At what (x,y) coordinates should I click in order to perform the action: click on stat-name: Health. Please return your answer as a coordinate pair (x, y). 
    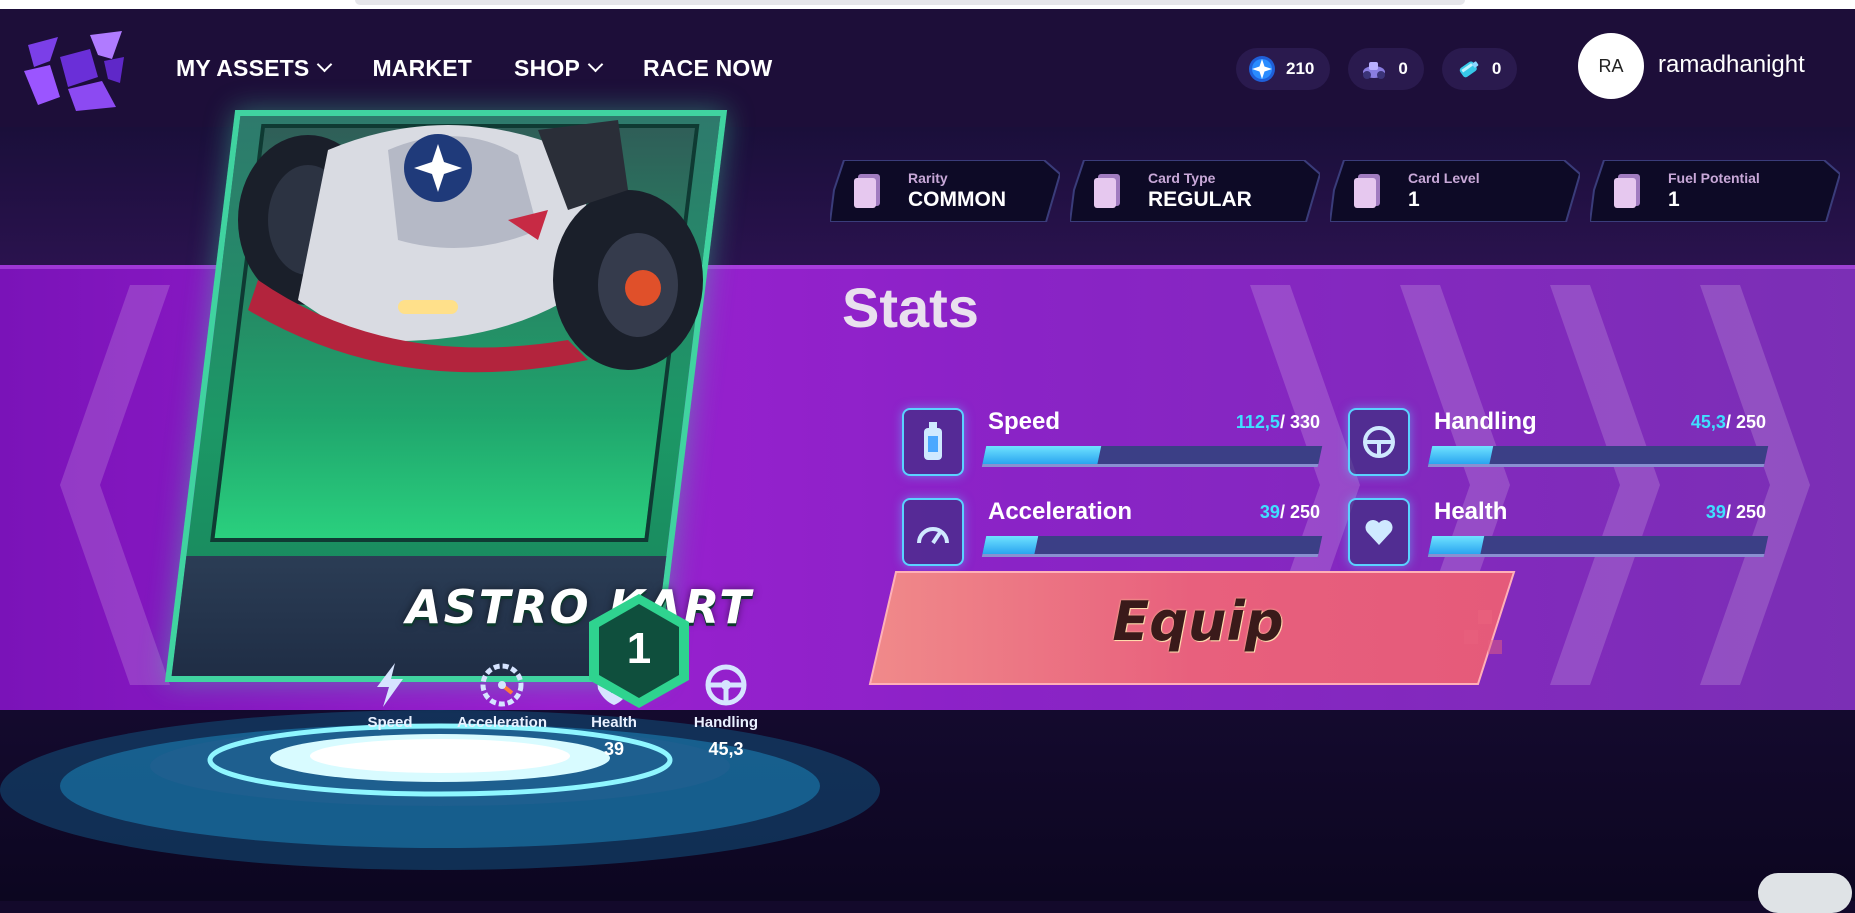
    Looking at the image, I should click on (1471, 511).